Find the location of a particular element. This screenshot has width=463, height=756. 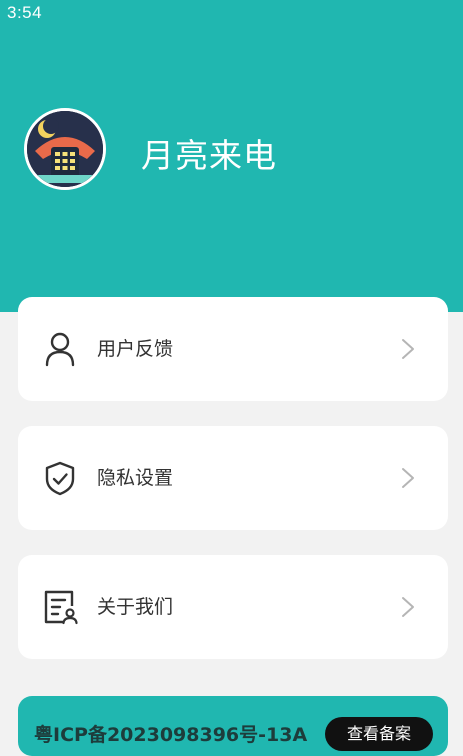

view-filing-button: 查看备案 is located at coordinates (379, 734).